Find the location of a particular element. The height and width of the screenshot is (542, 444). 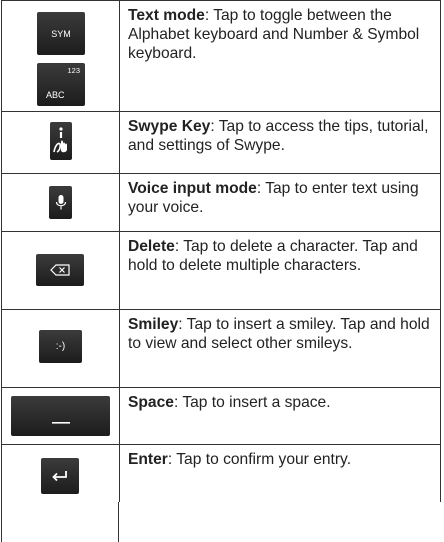

table-row-space: Space: Tap to insert a space. is located at coordinates (221, 416).